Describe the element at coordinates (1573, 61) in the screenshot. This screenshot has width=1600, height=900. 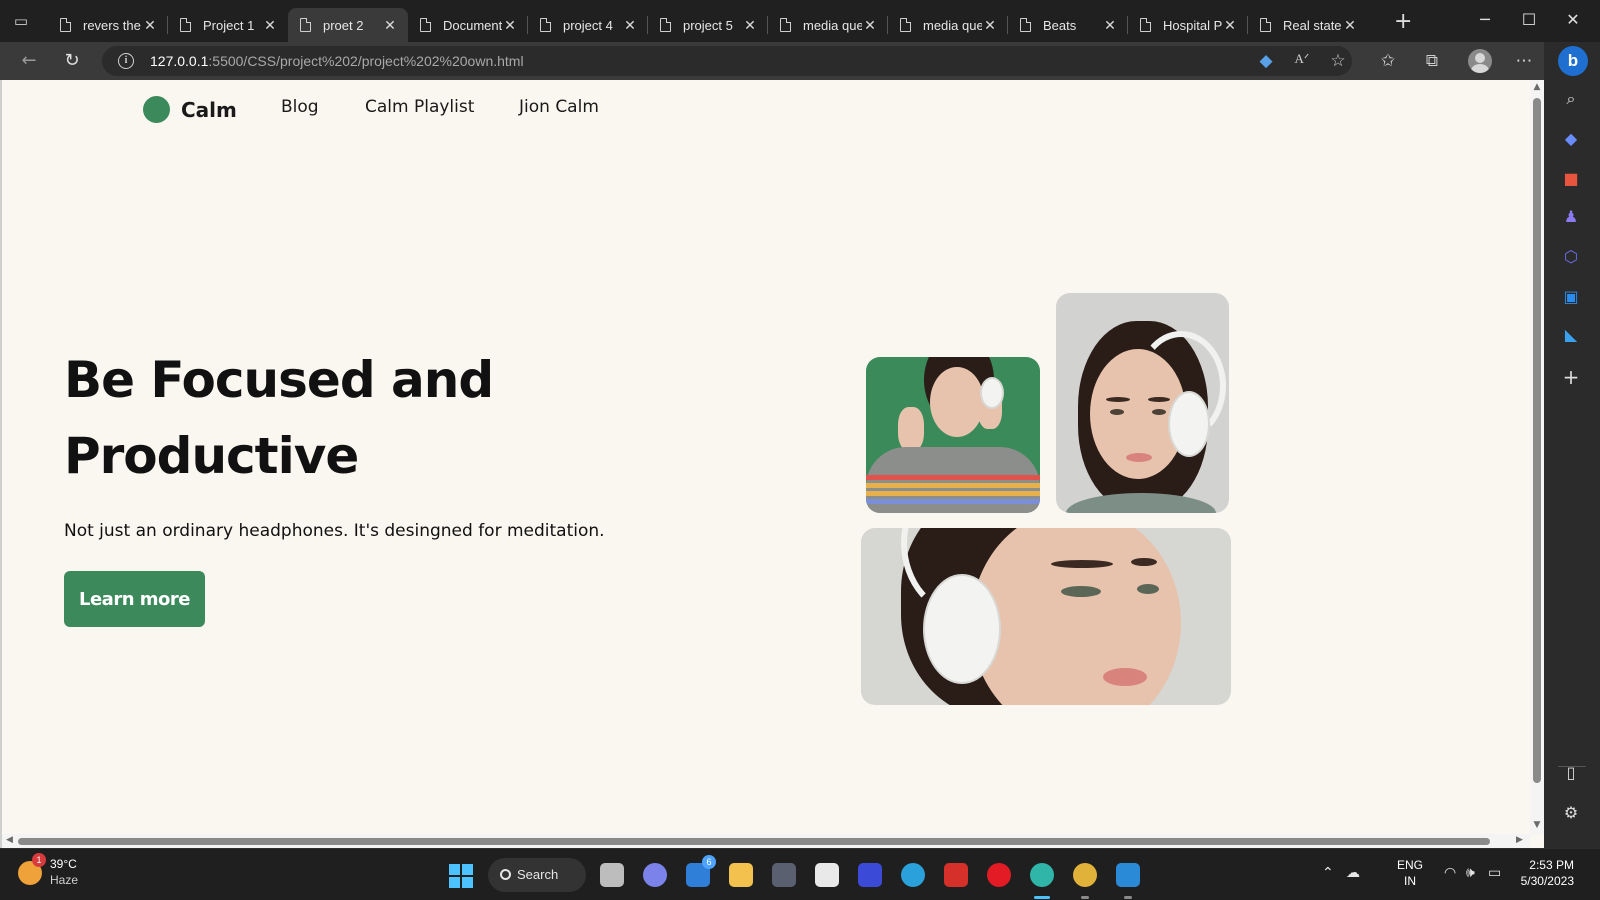
I see `copilot-icon: b` at that location.